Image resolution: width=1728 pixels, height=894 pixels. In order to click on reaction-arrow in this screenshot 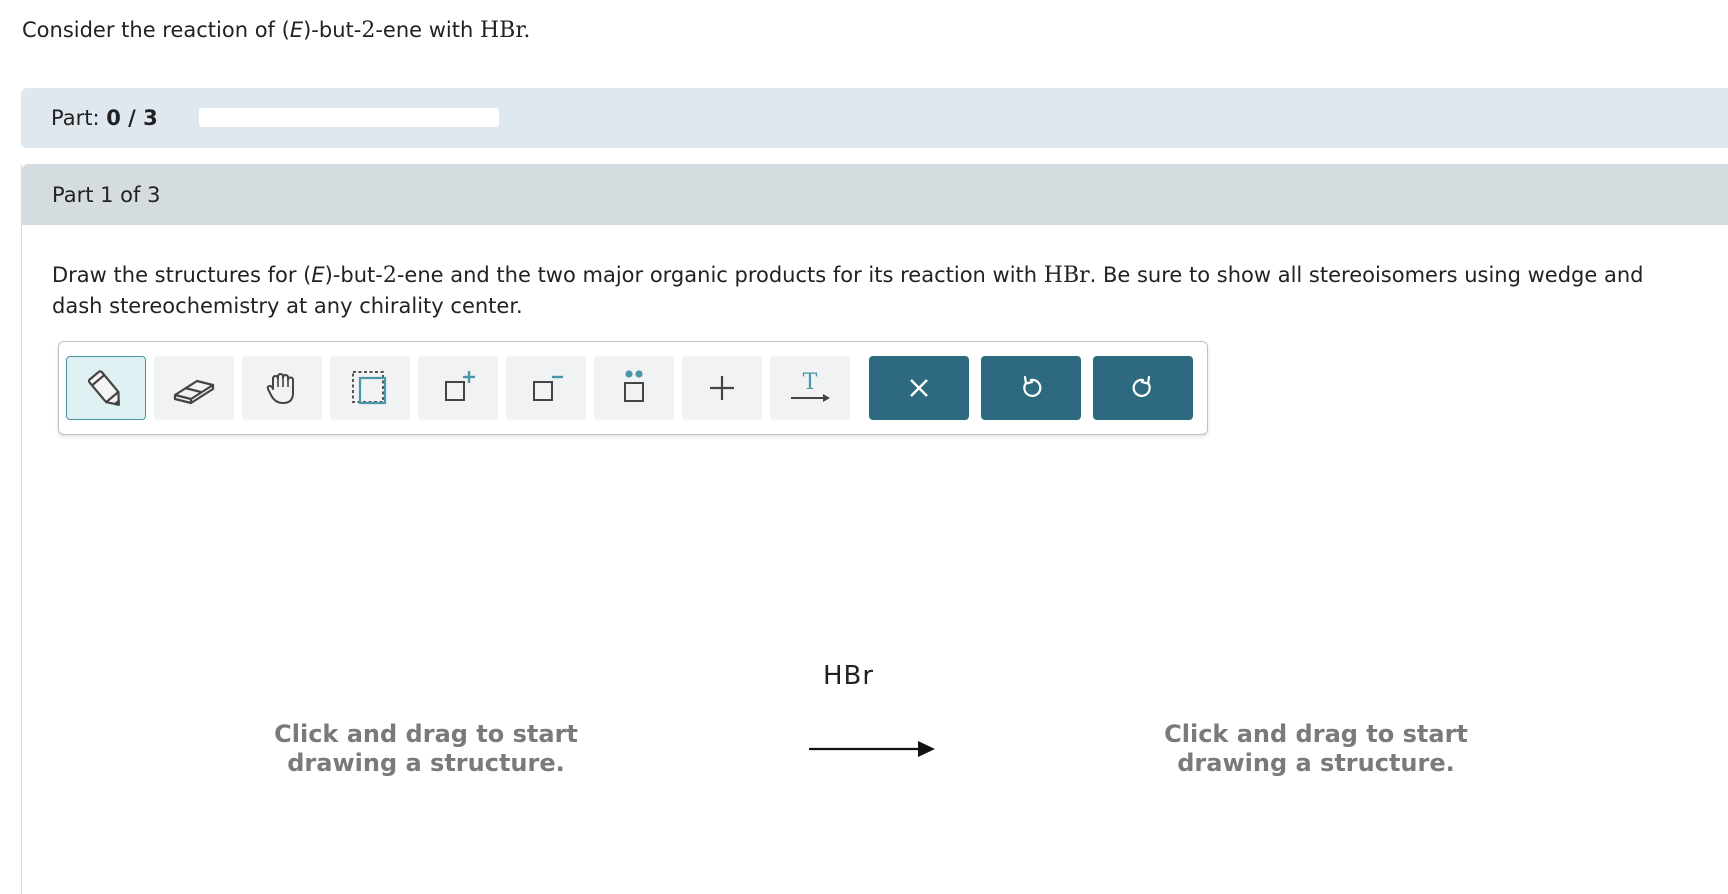, I will do `click(872, 749)`.